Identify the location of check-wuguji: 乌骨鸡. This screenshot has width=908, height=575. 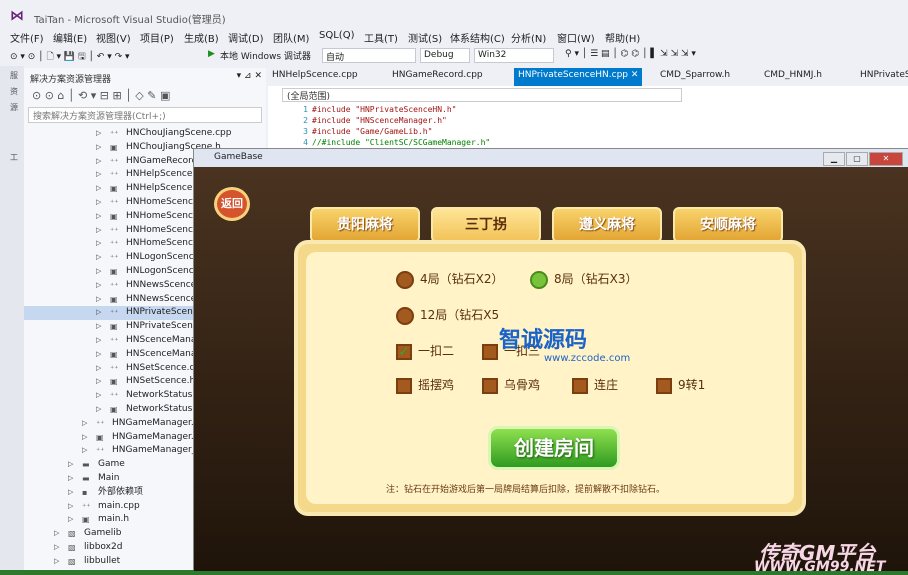
(511, 385).